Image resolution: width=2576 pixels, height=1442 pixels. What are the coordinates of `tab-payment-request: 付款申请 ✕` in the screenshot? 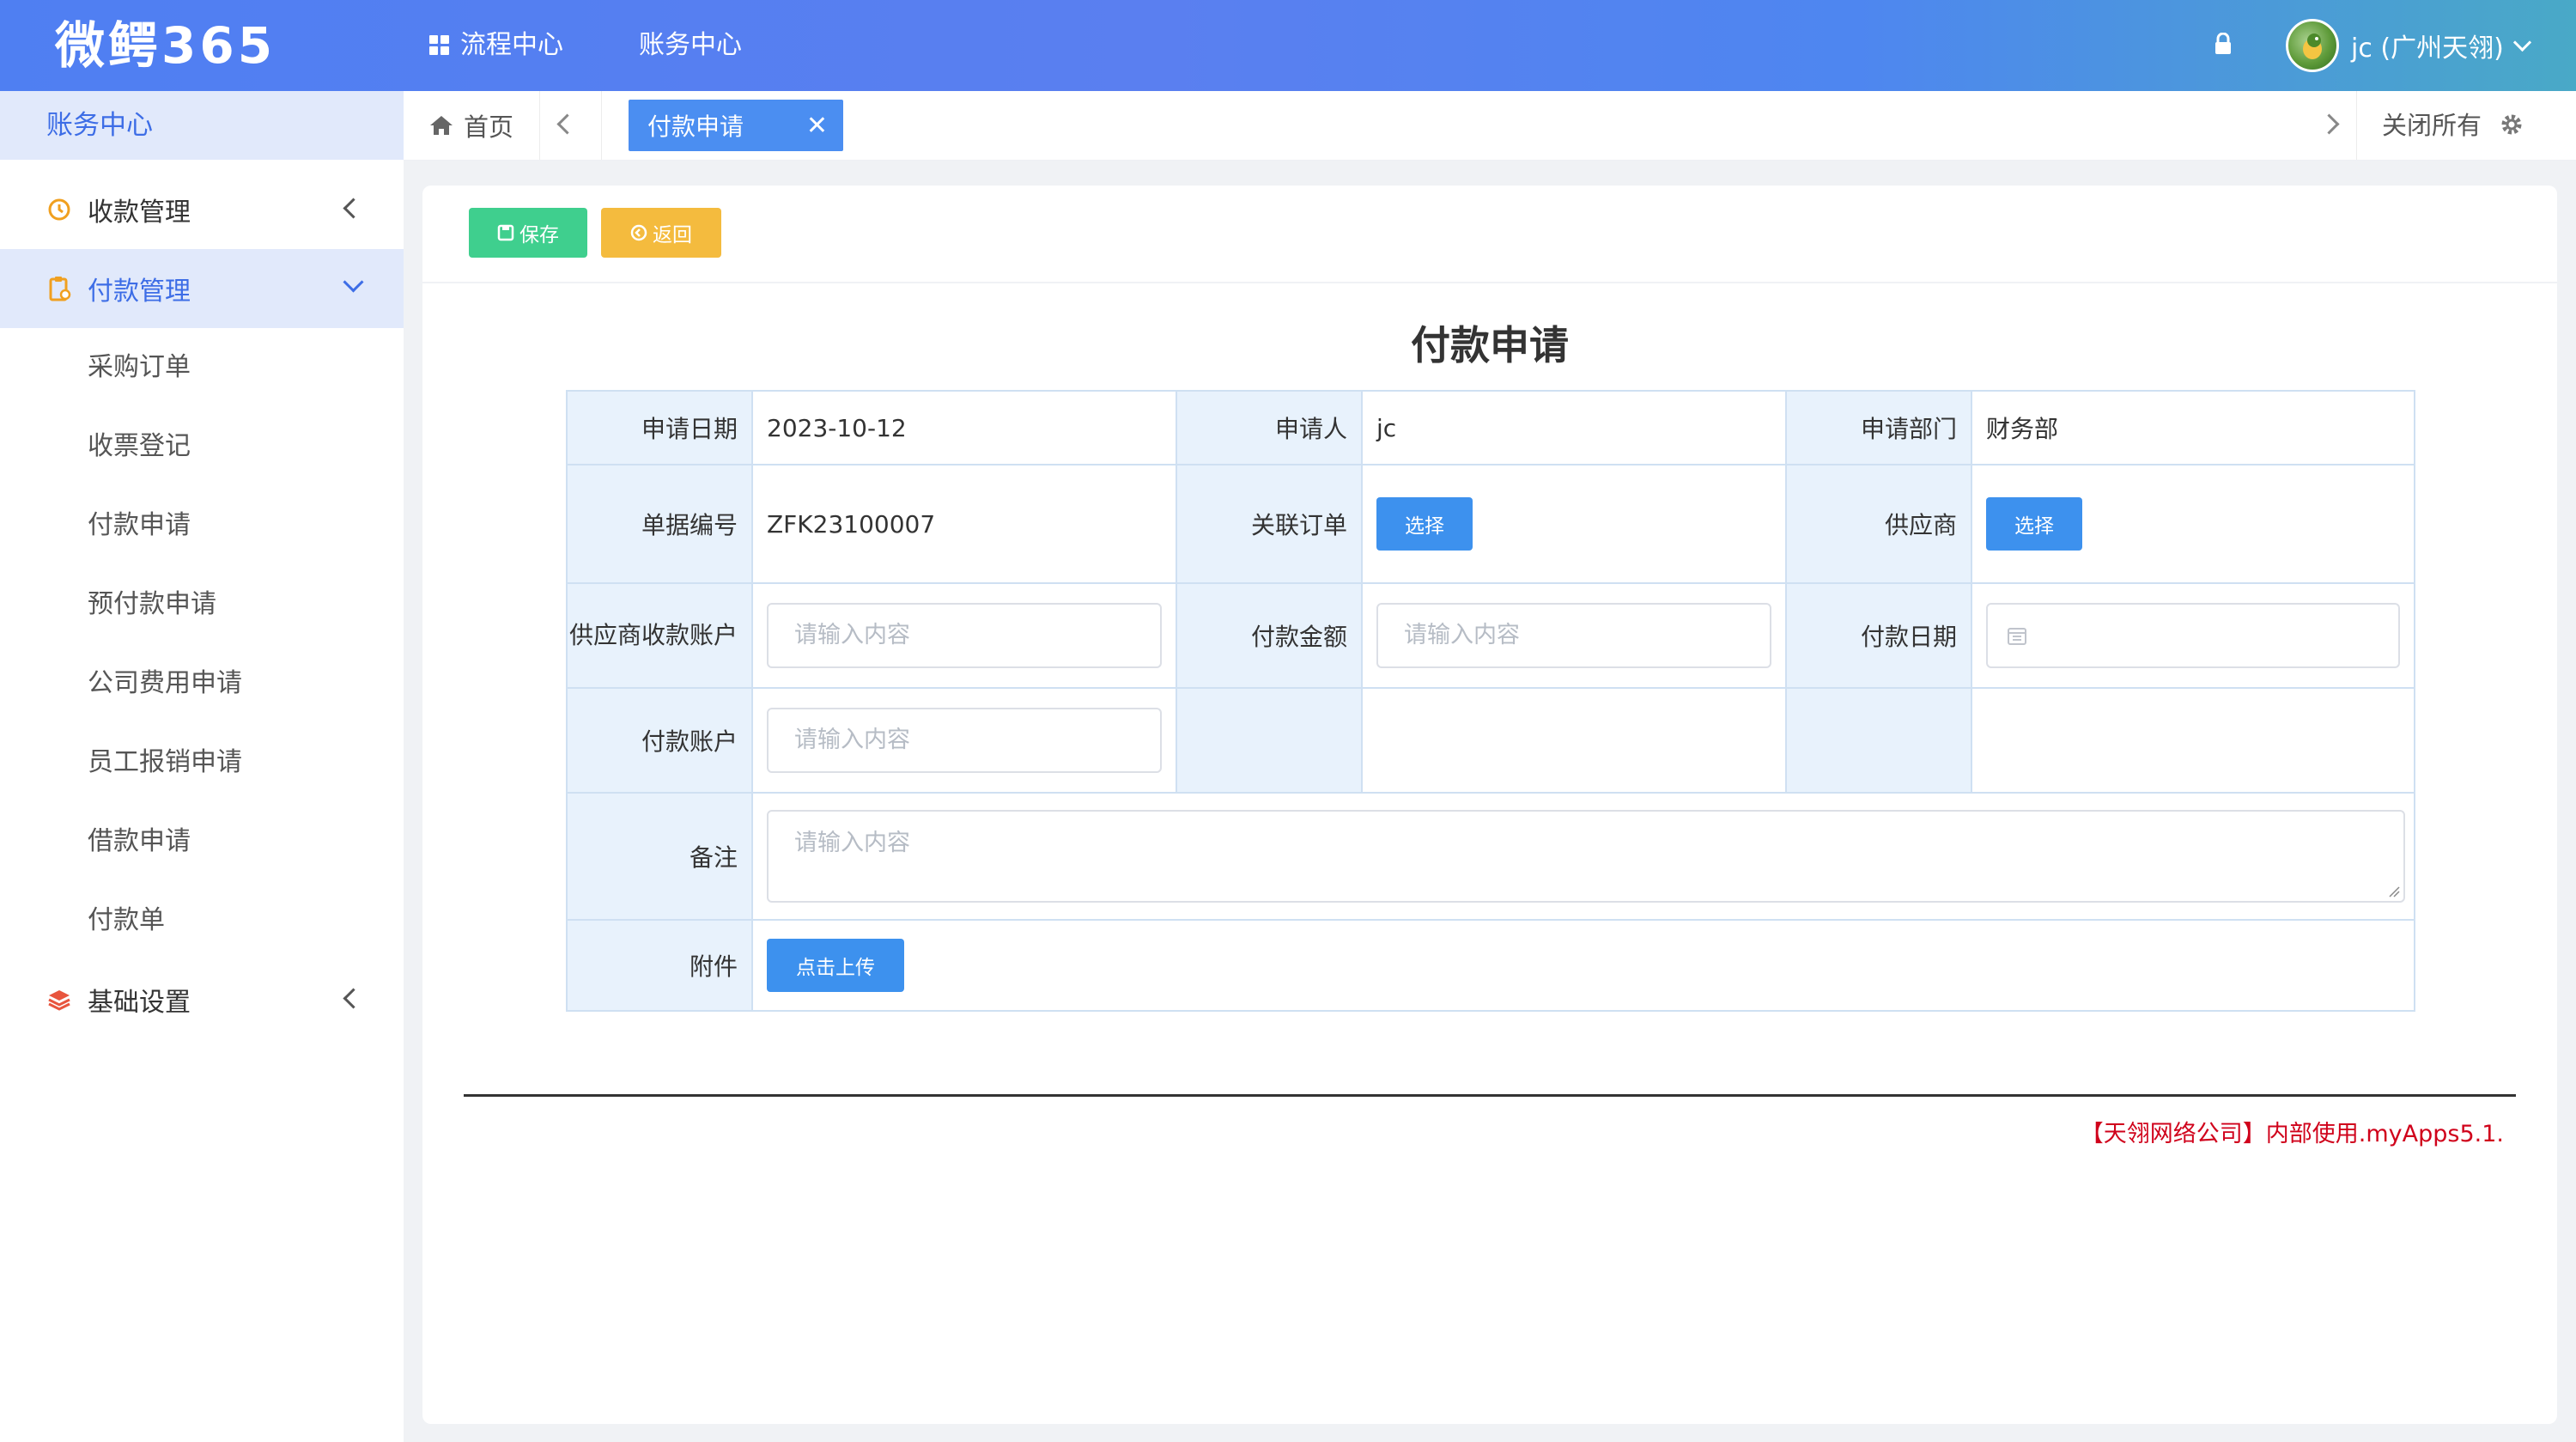 It's located at (736, 125).